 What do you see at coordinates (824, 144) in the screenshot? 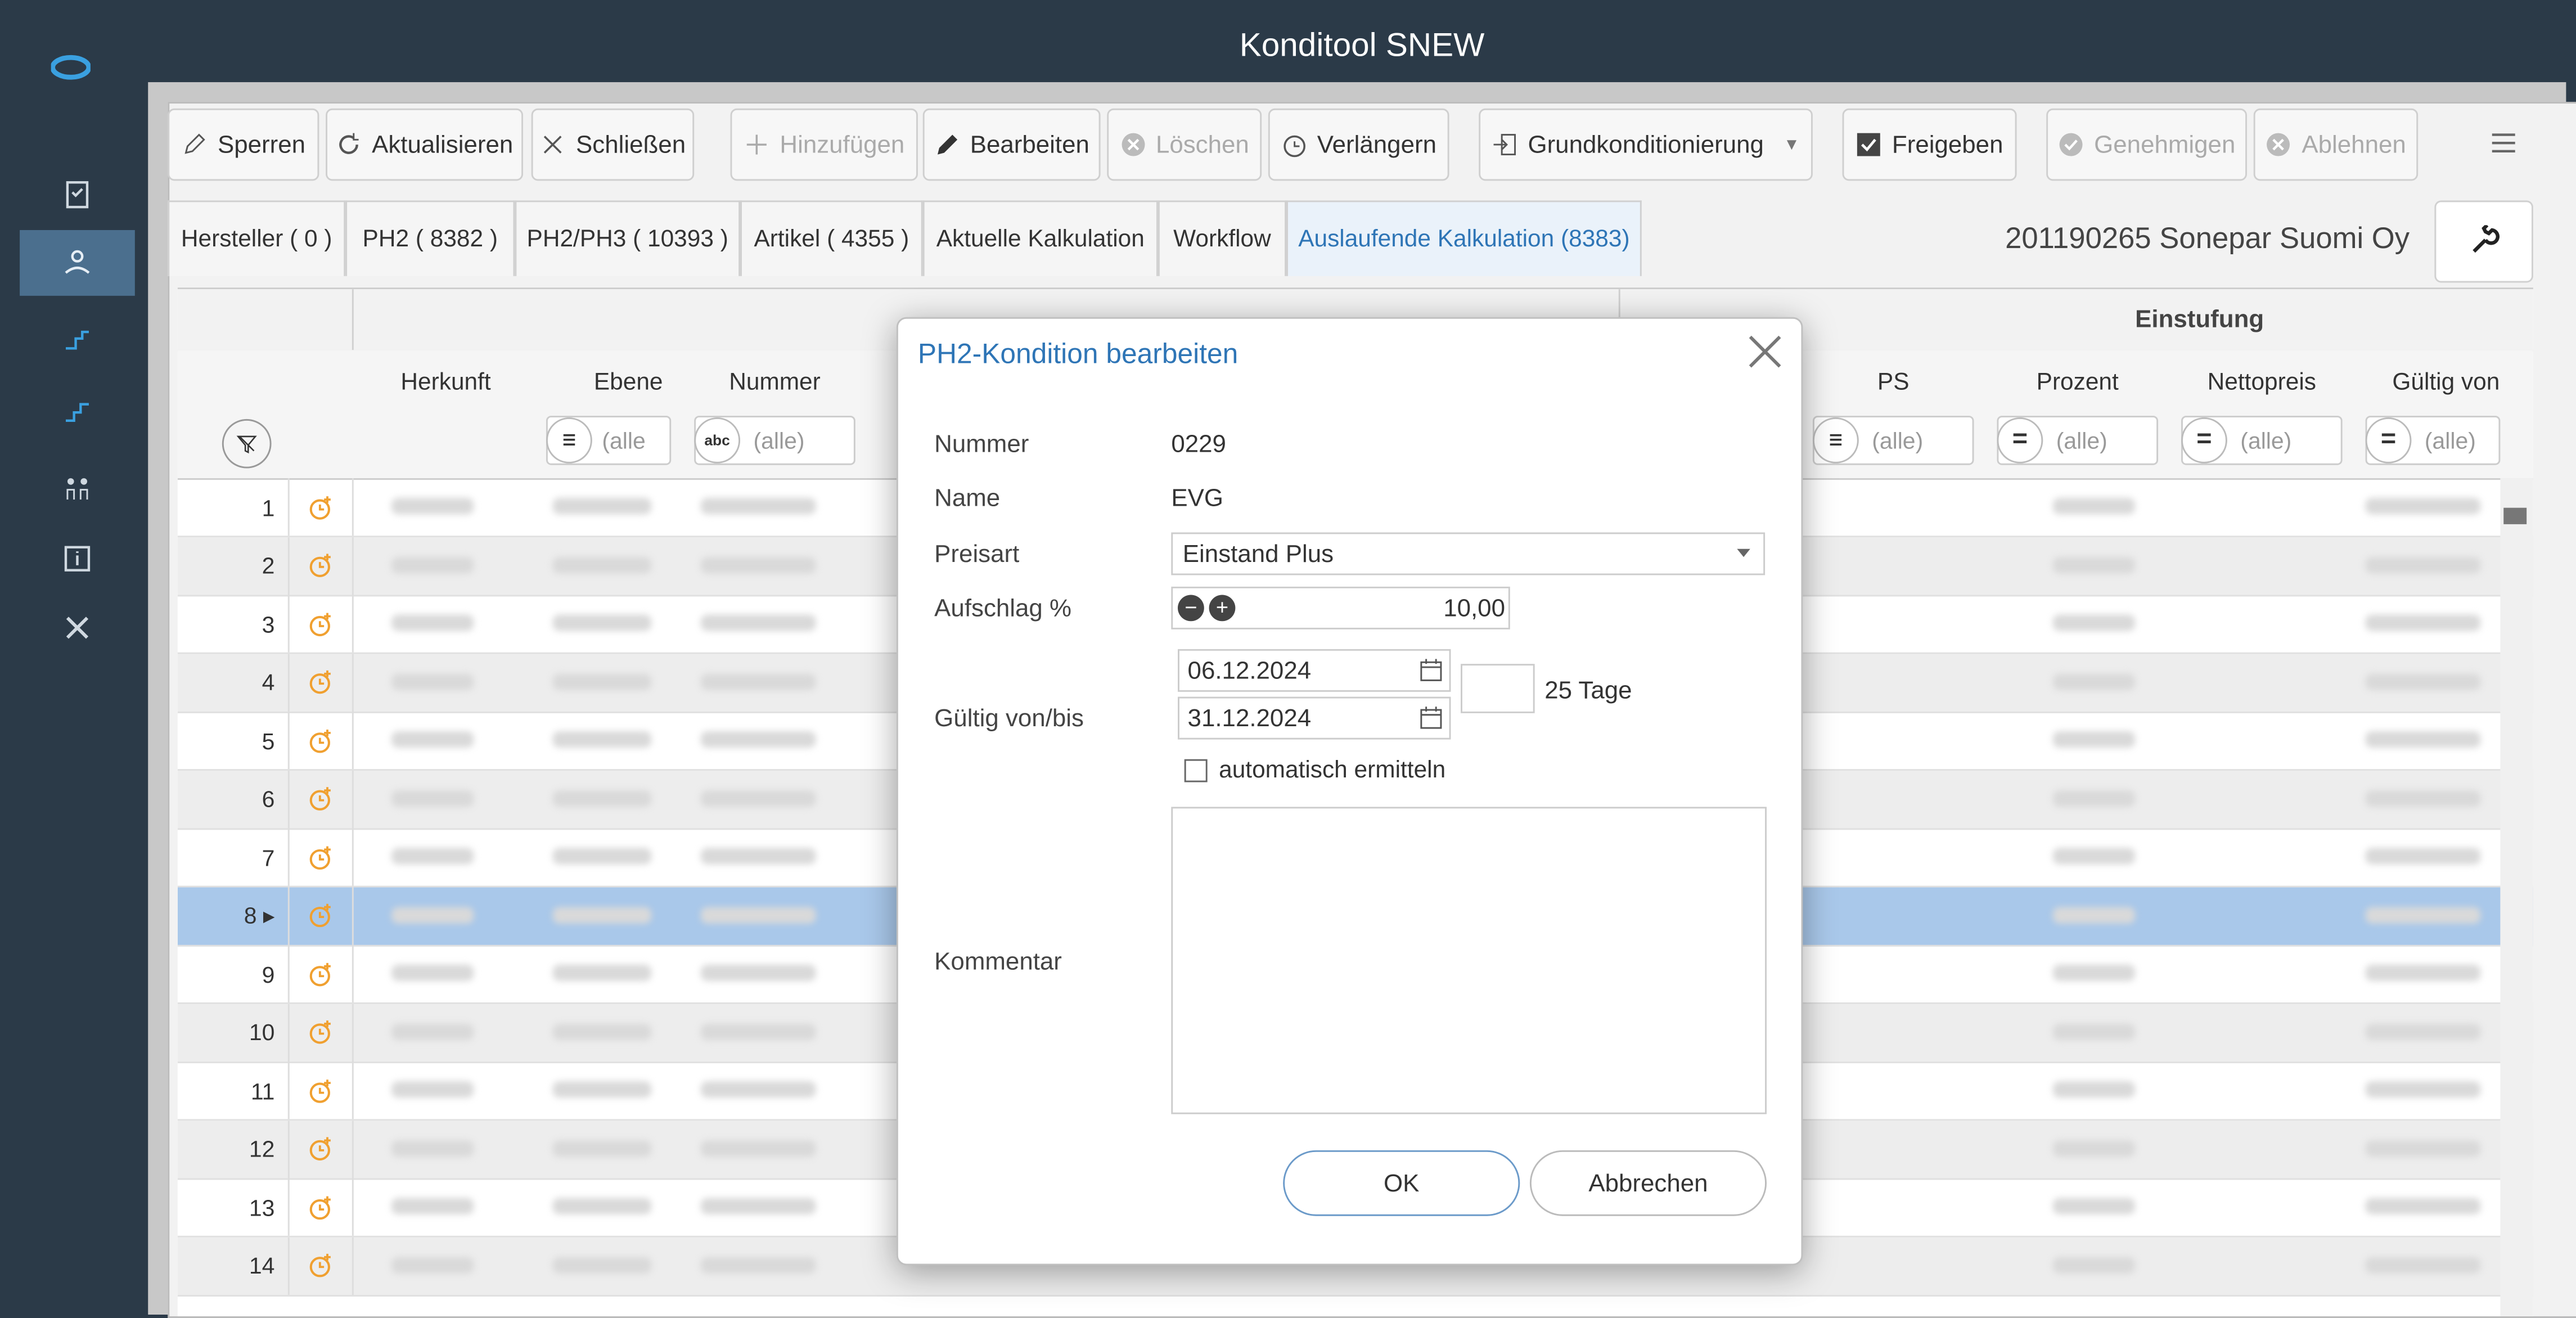
I see `hinzufuegen-button: Hinzufügen` at bounding box center [824, 144].